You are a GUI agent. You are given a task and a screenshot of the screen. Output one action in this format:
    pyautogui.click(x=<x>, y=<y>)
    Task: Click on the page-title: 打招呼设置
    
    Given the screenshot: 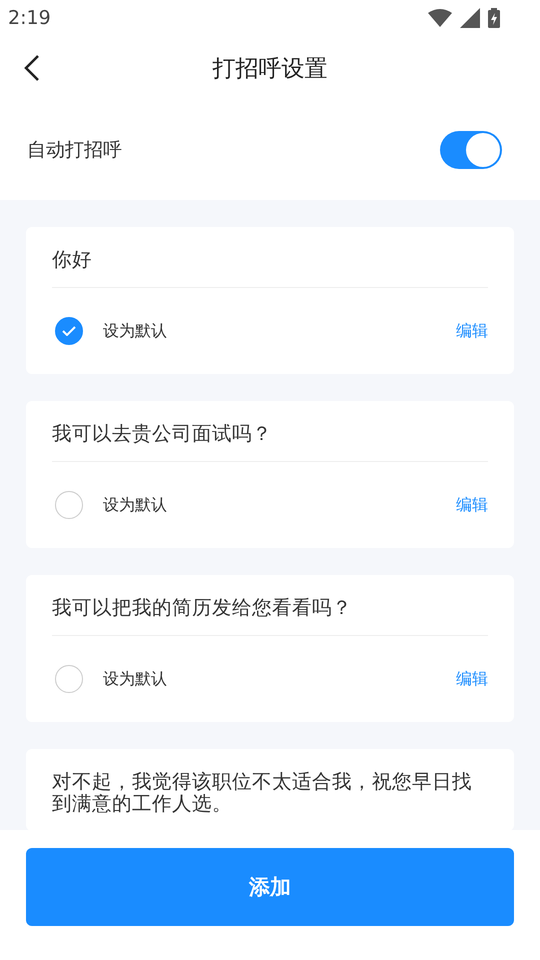 What is the action you would take?
    pyautogui.click(x=270, y=69)
    